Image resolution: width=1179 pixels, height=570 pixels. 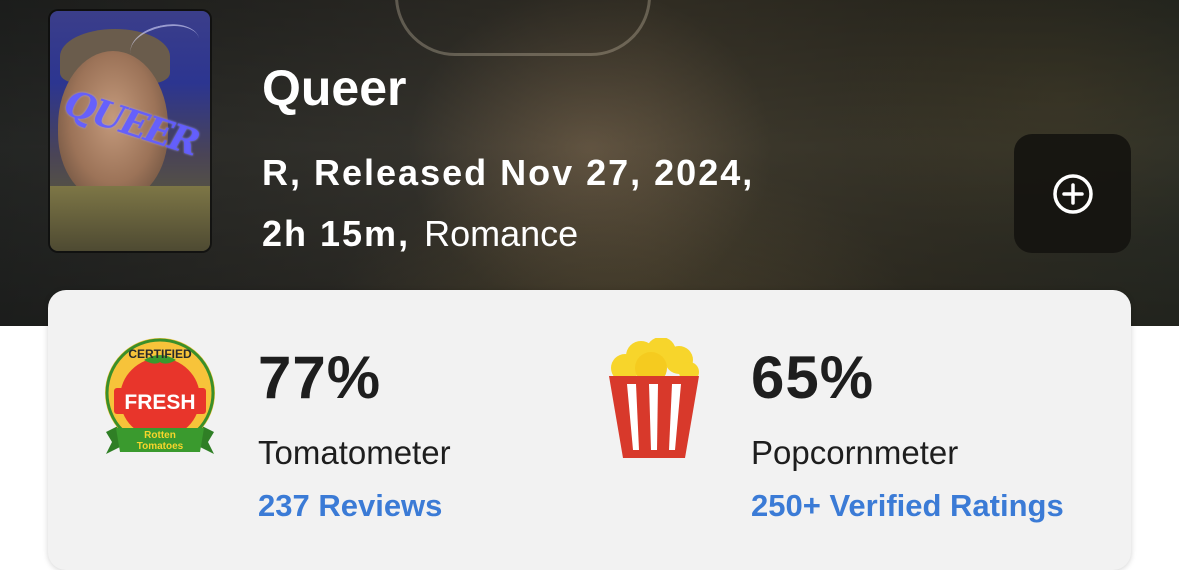 I want to click on tomatometer-reviews-link: 237 Reviews, so click(x=418, y=506).